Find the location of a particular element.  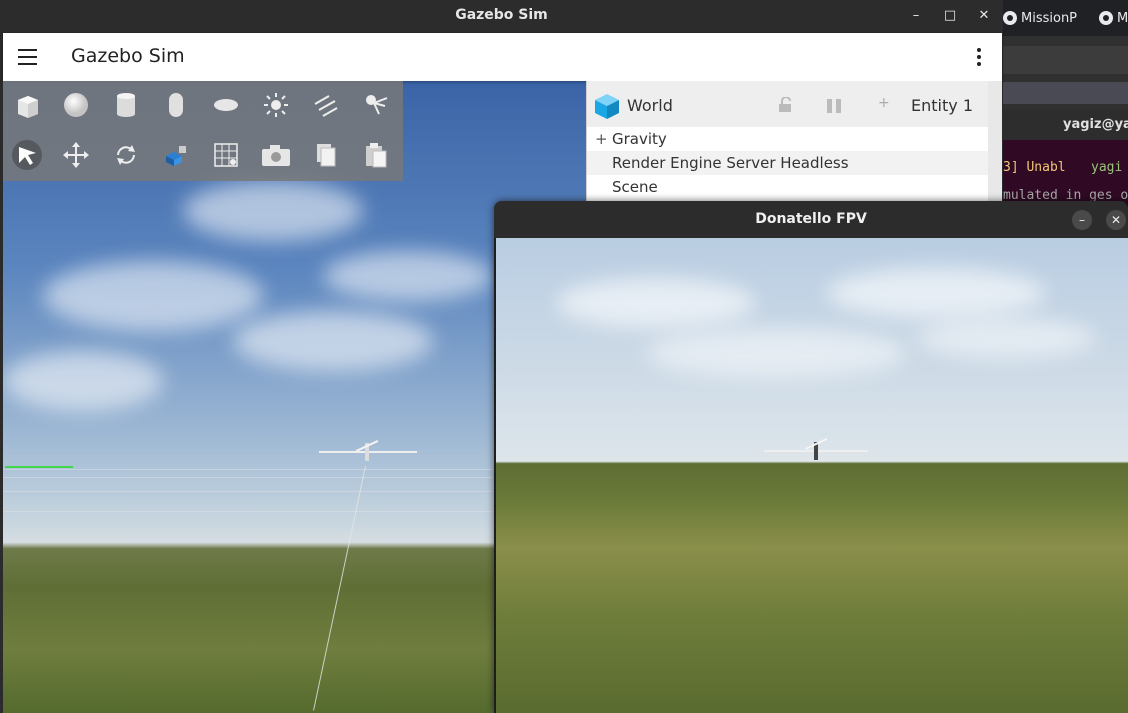

browser-tab-label: MissionP is located at coordinates (1049, 18).